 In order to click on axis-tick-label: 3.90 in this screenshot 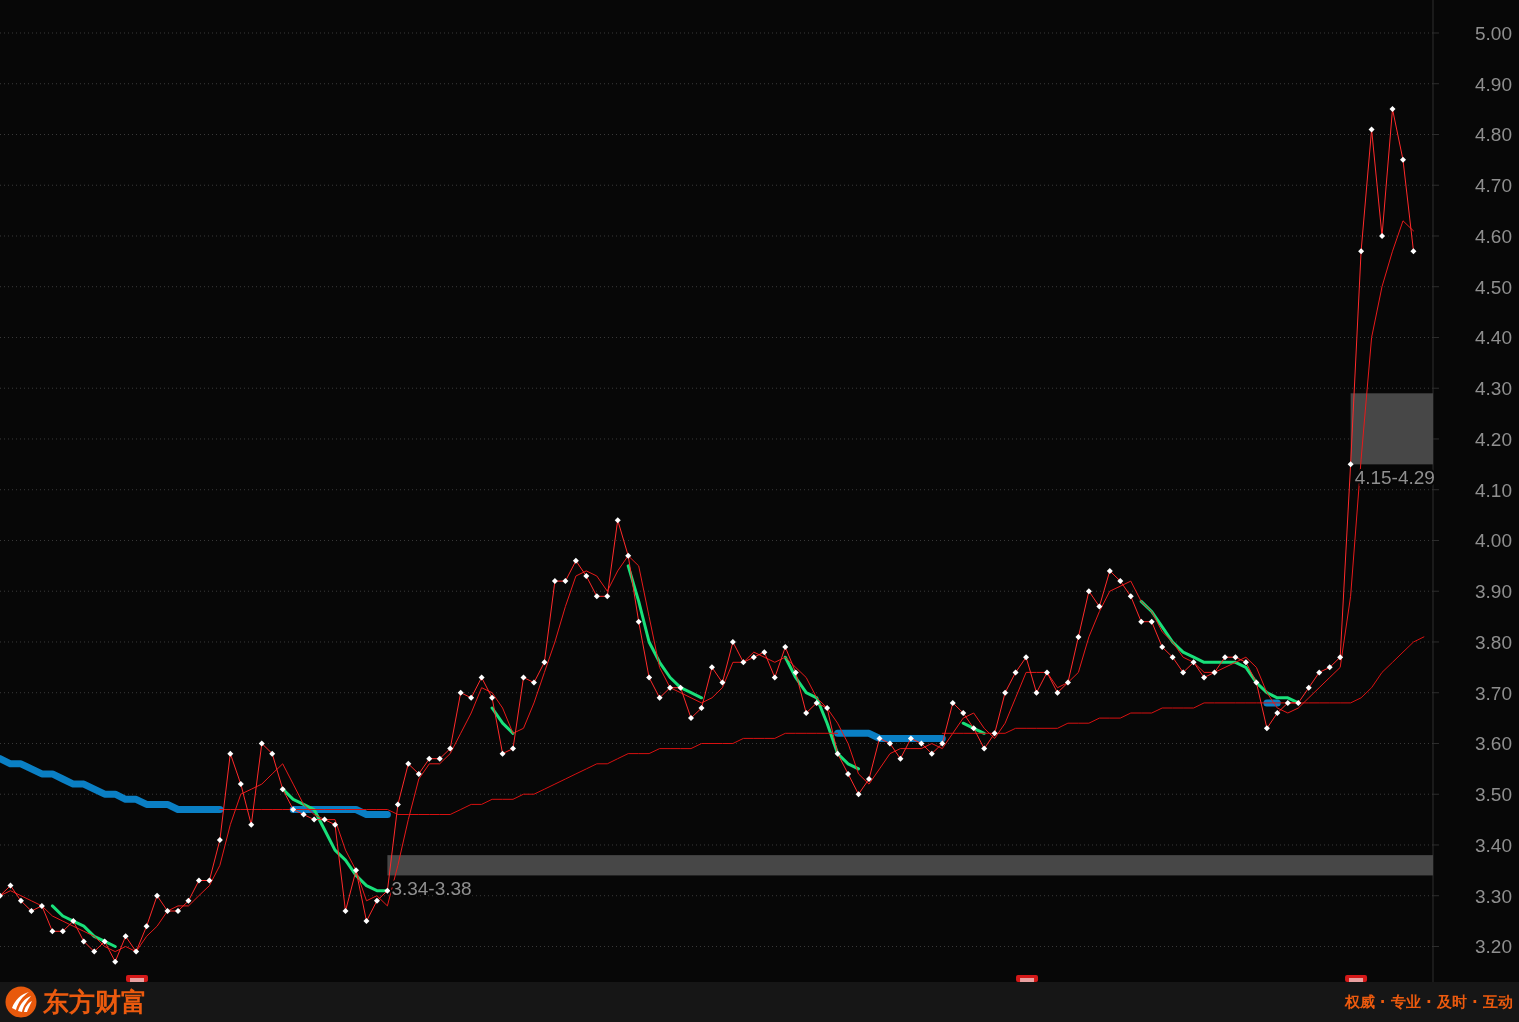, I will do `click(1493, 592)`.